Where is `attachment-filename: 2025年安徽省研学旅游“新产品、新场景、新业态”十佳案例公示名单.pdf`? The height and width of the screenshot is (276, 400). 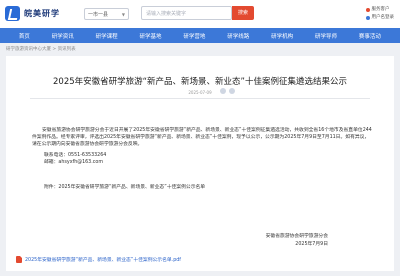 attachment-filename: 2025年安徽省研学旅游“新产品、新场景、新业态”十佳案例公示名单.pdf is located at coordinates (103, 260).